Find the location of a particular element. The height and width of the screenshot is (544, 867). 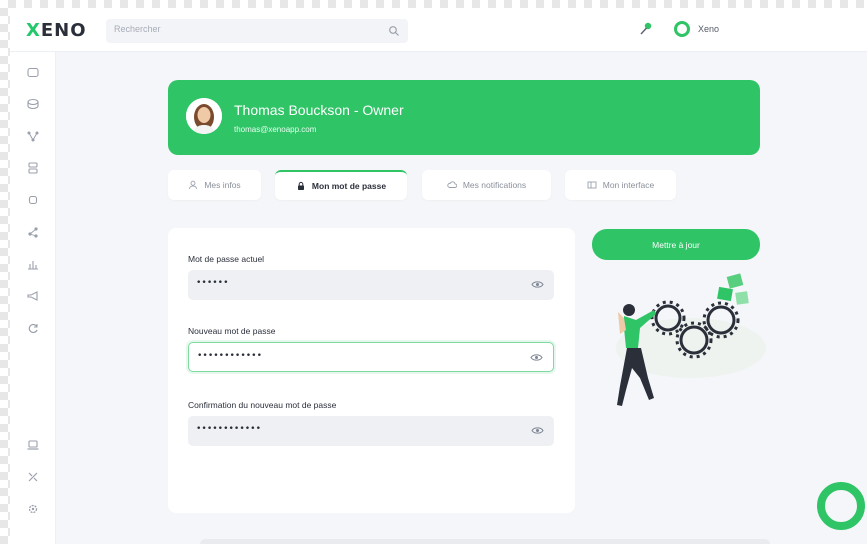

tab-mes-infos: Mes infos is located at coordinates (214, 185).